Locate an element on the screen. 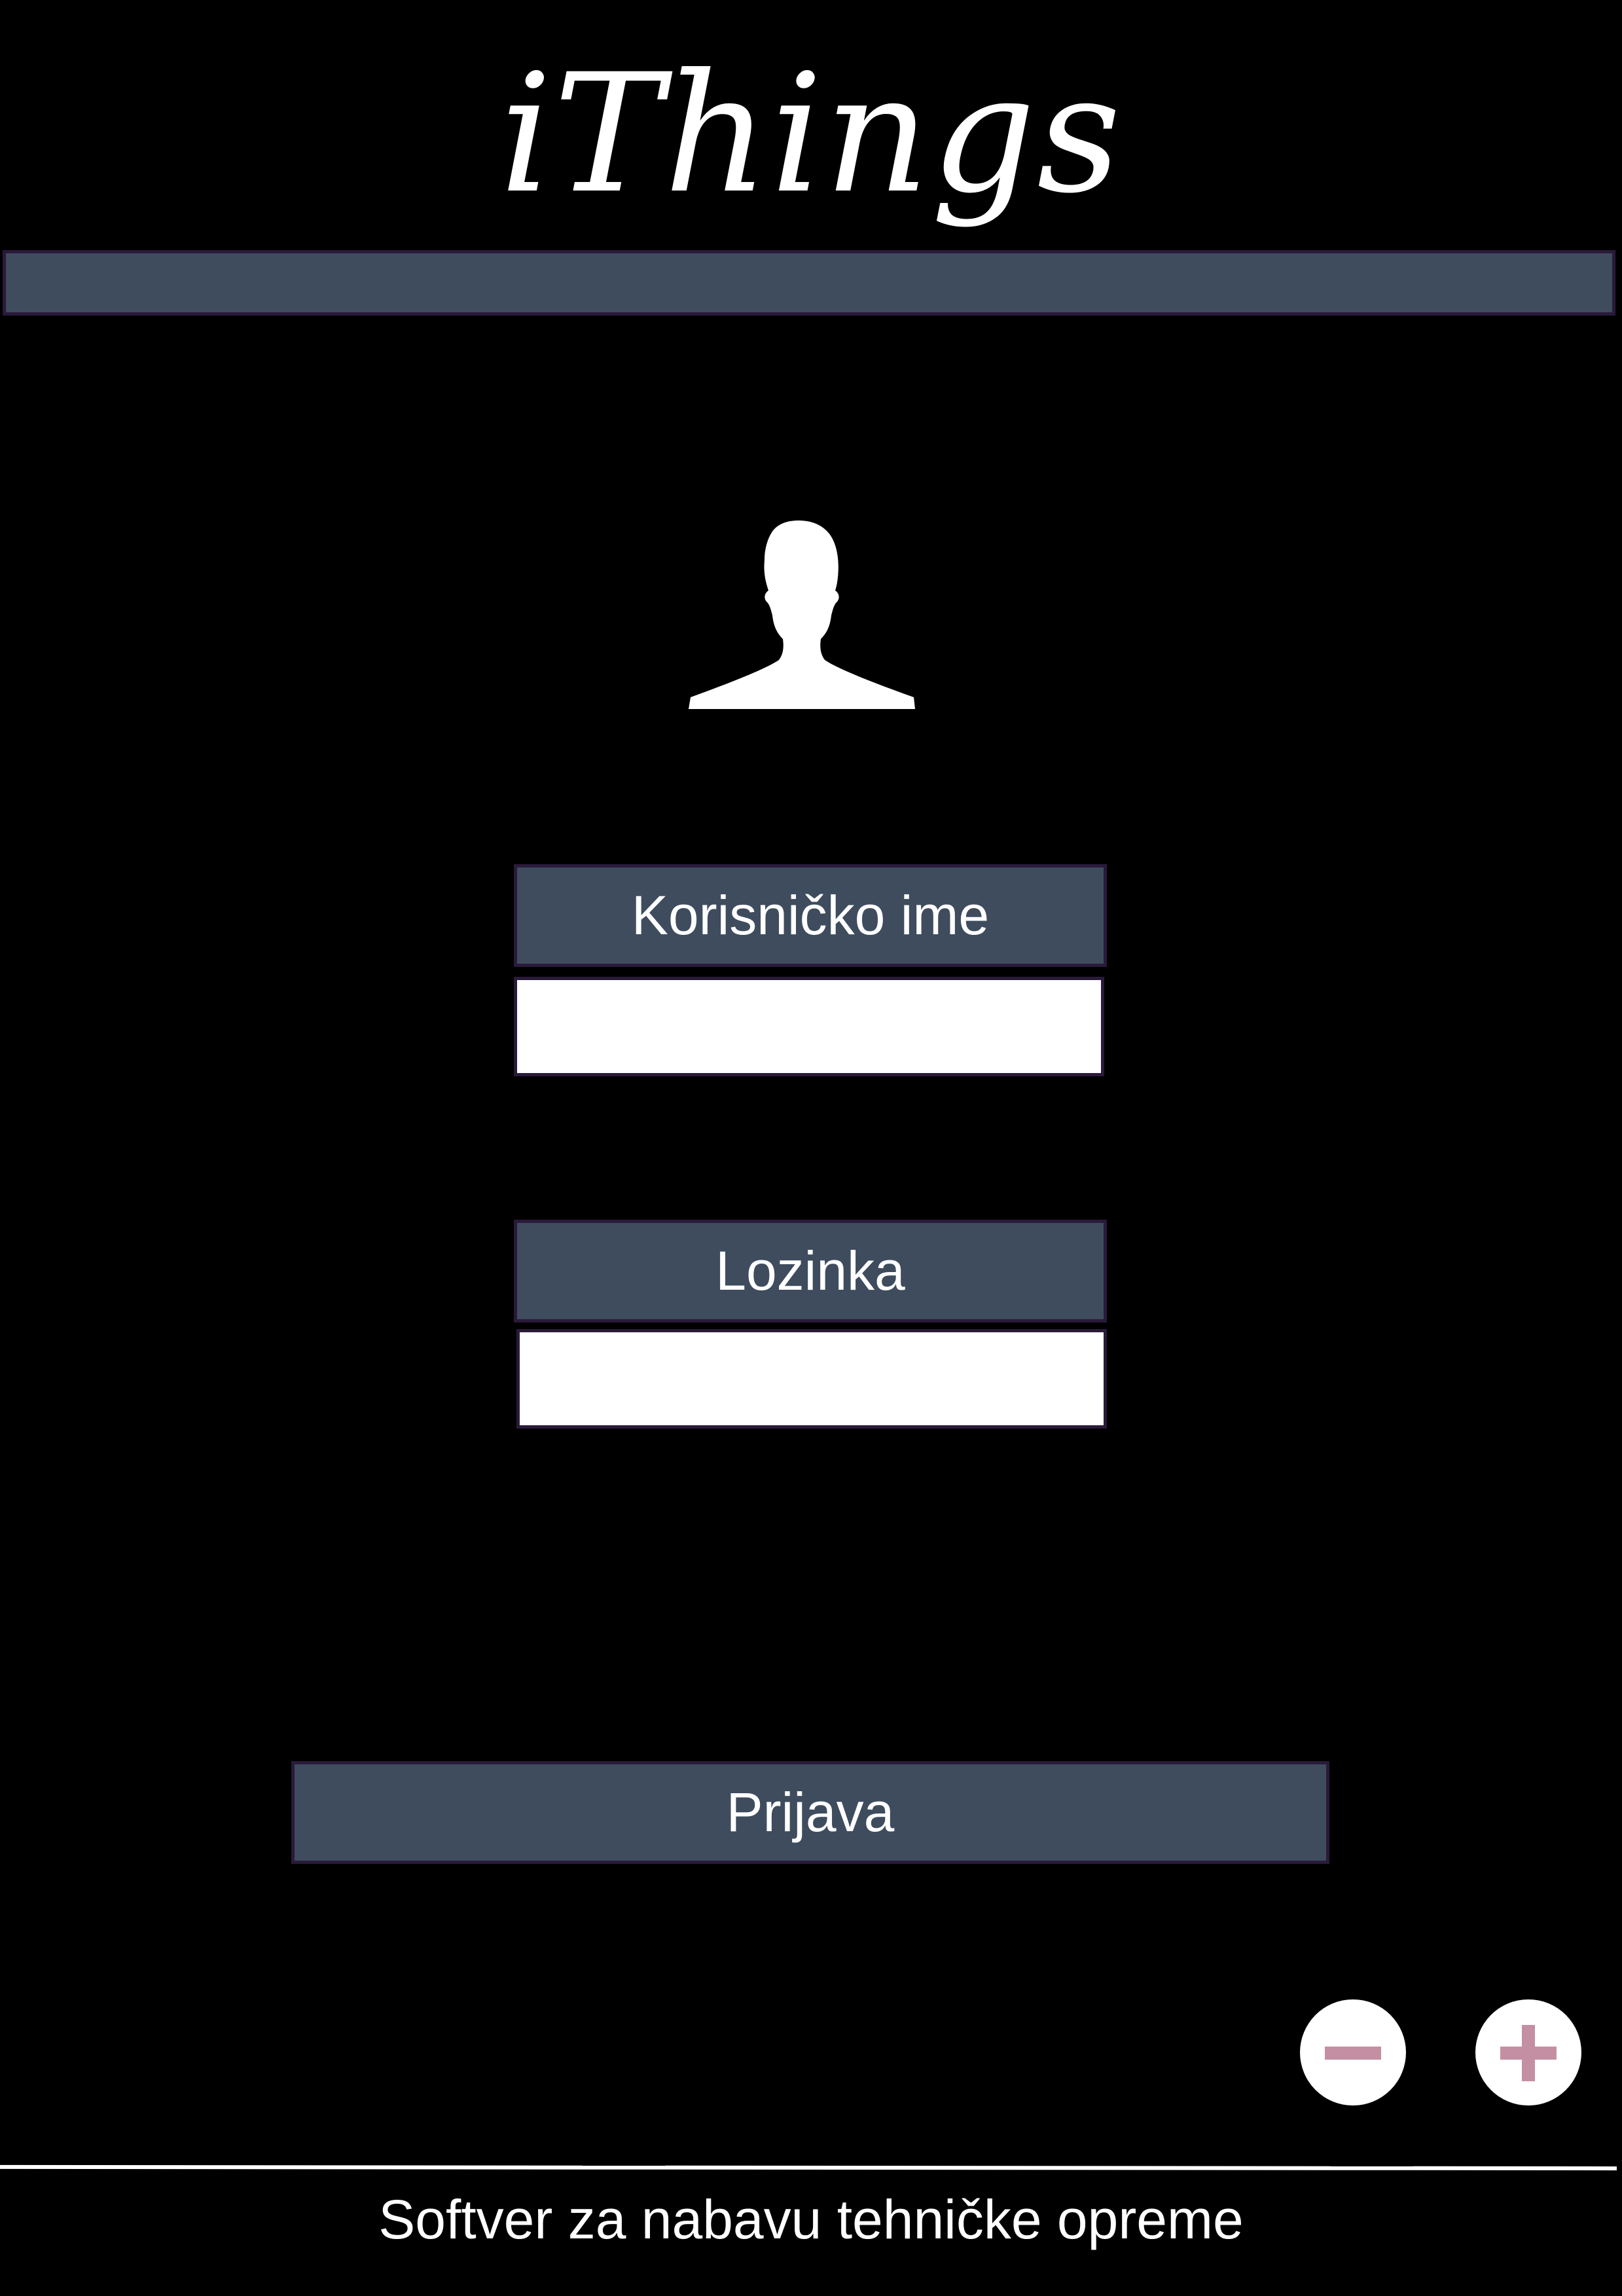 The width and height of the screenshot is (1622, 2296). zoom-out-button is located at coordinates (1353, 2052).